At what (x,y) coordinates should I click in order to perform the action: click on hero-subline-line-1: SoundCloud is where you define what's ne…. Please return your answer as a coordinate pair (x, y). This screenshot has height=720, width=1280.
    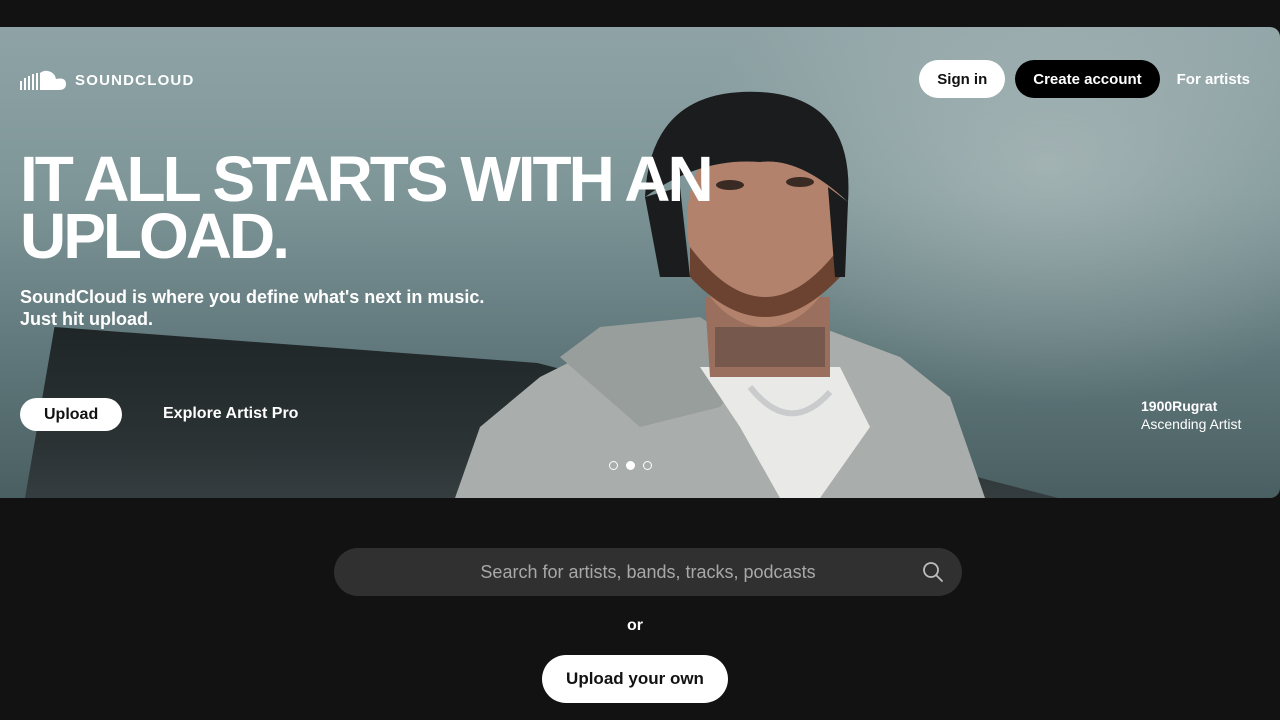
    Looking at the image, I should click on (252, 297).